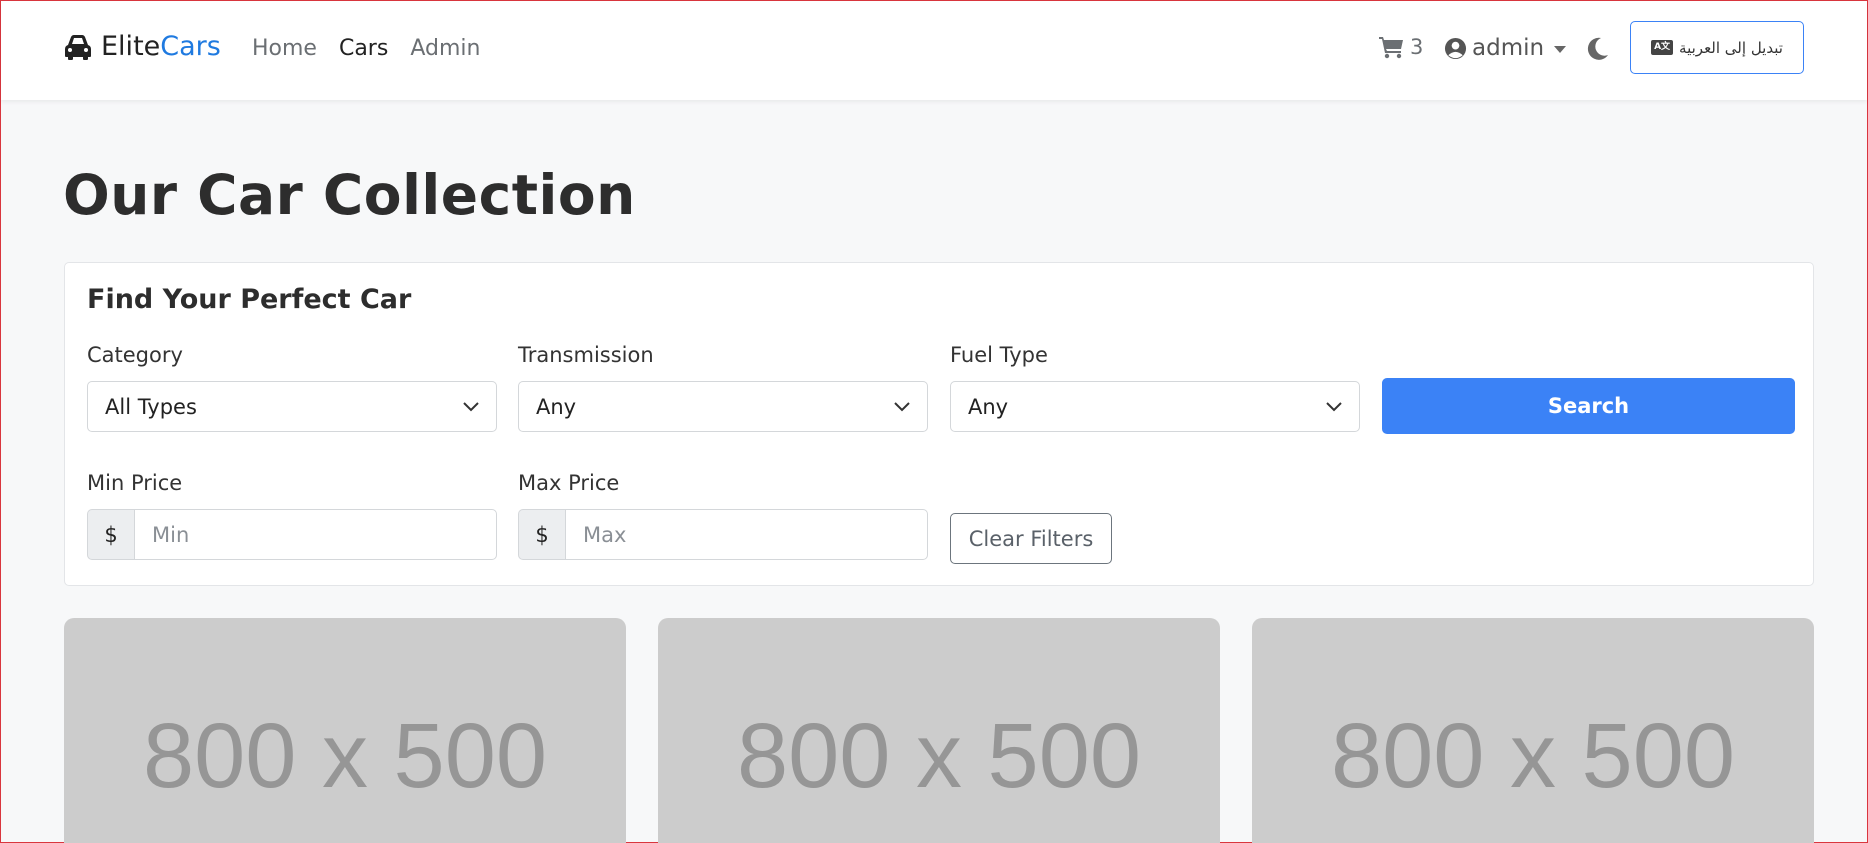  Describe the element at coordinates (1155, 406) in the screenshot. I see `fuel-type-select: Any` at that location.